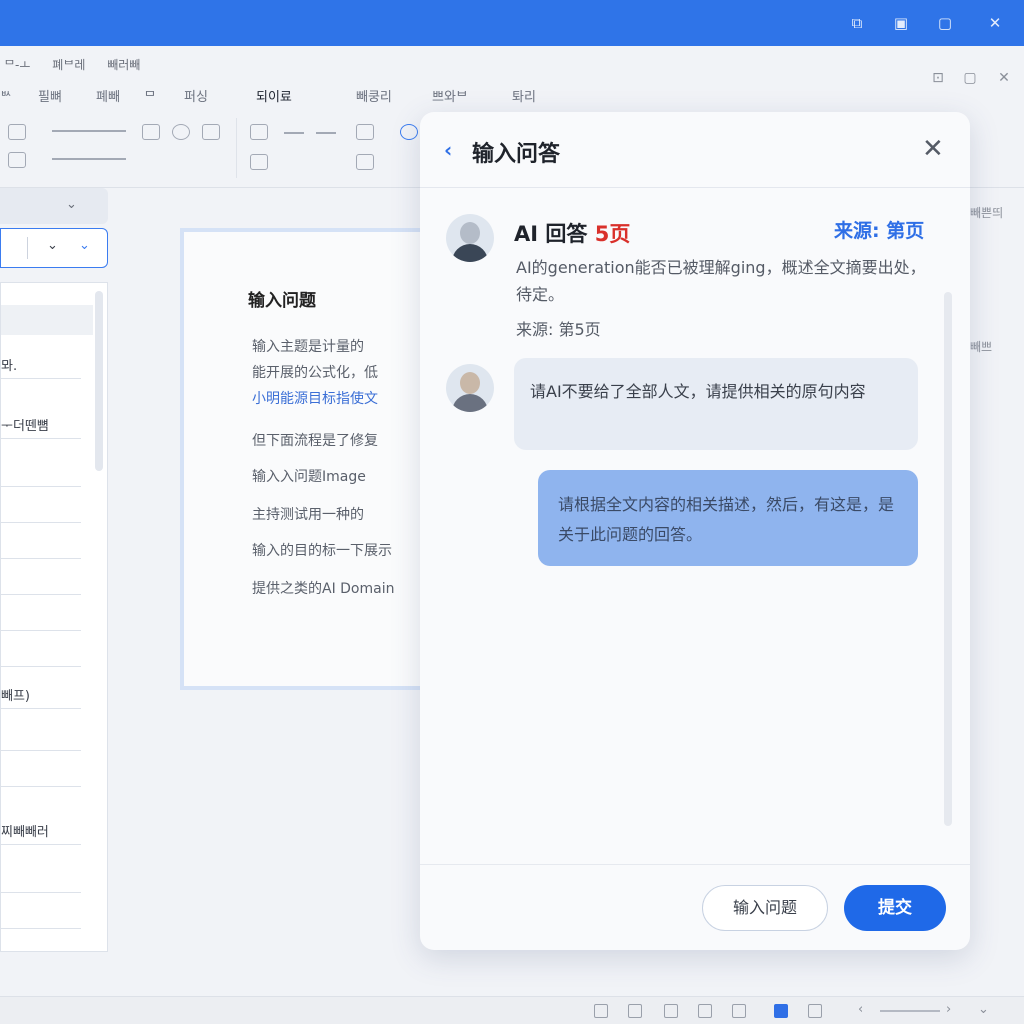 This screenshot has height=1024, width=1024. Describe the element at coordinates (236, 148) in the screenshot. I see `ribbon-separator` at that location.